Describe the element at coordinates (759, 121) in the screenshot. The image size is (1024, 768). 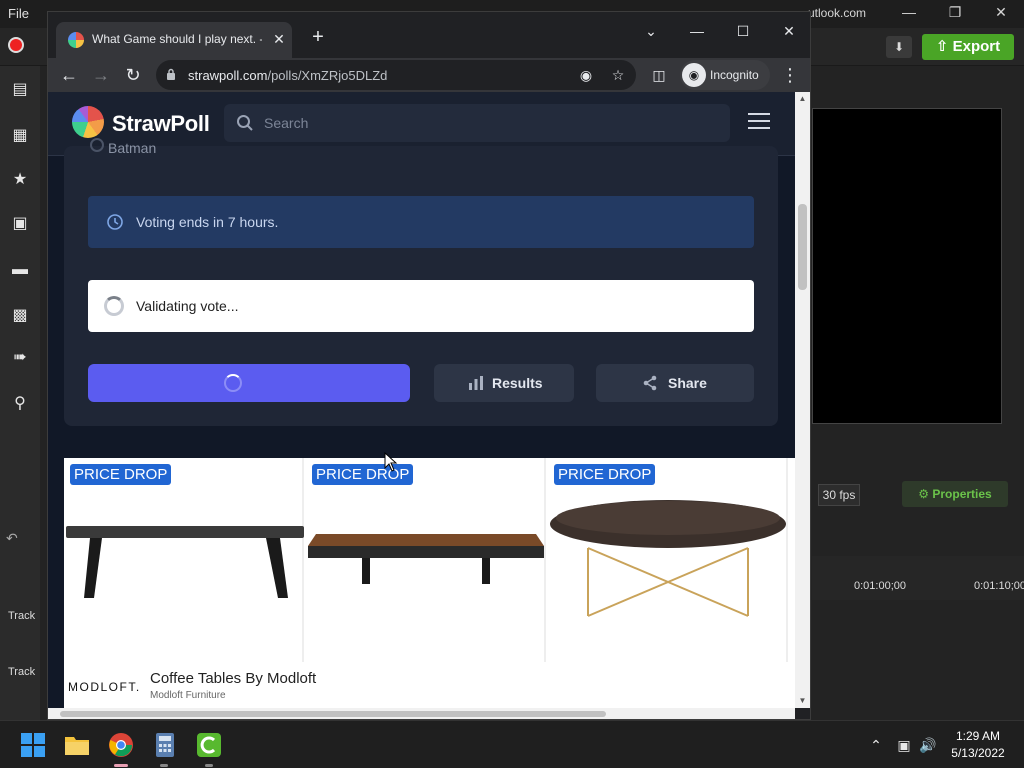
I see `hamburger-menu-icon` at that location.